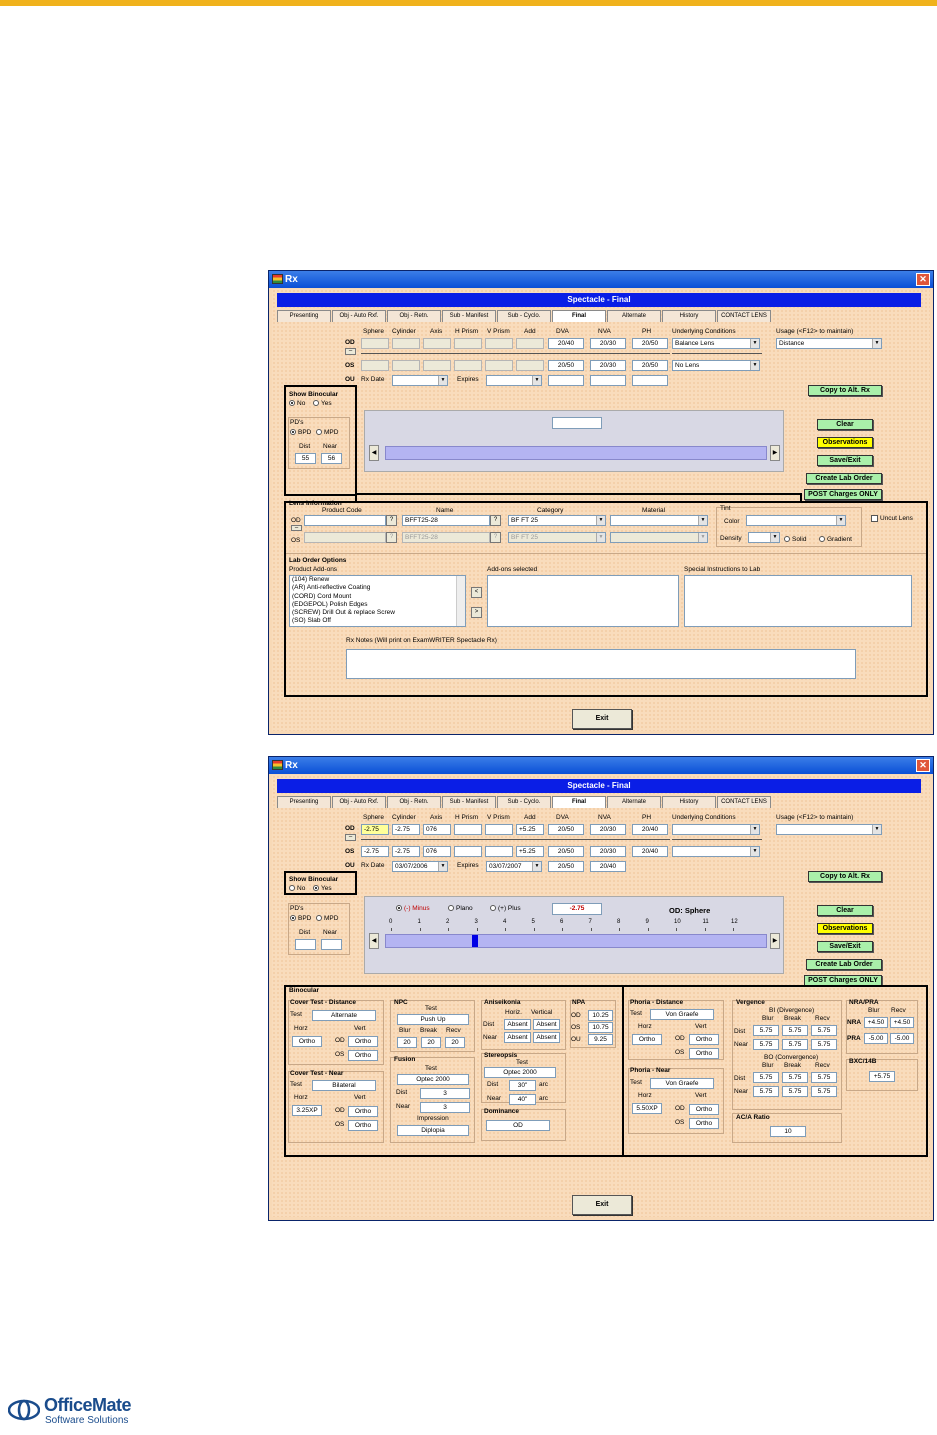 This screenshot has width=937, height=1435. I want to click on ct-dist-test-input: Alternate, so click(344, 1015).